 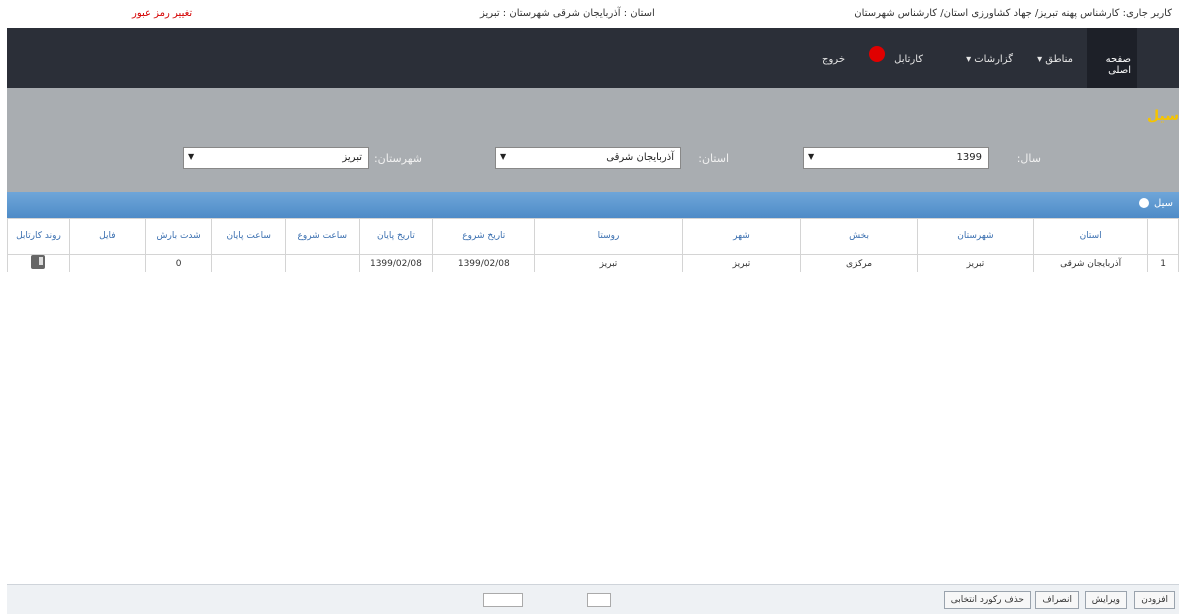 I want to click on nav-cartable: کارتابل, so click(x=908, y=59).